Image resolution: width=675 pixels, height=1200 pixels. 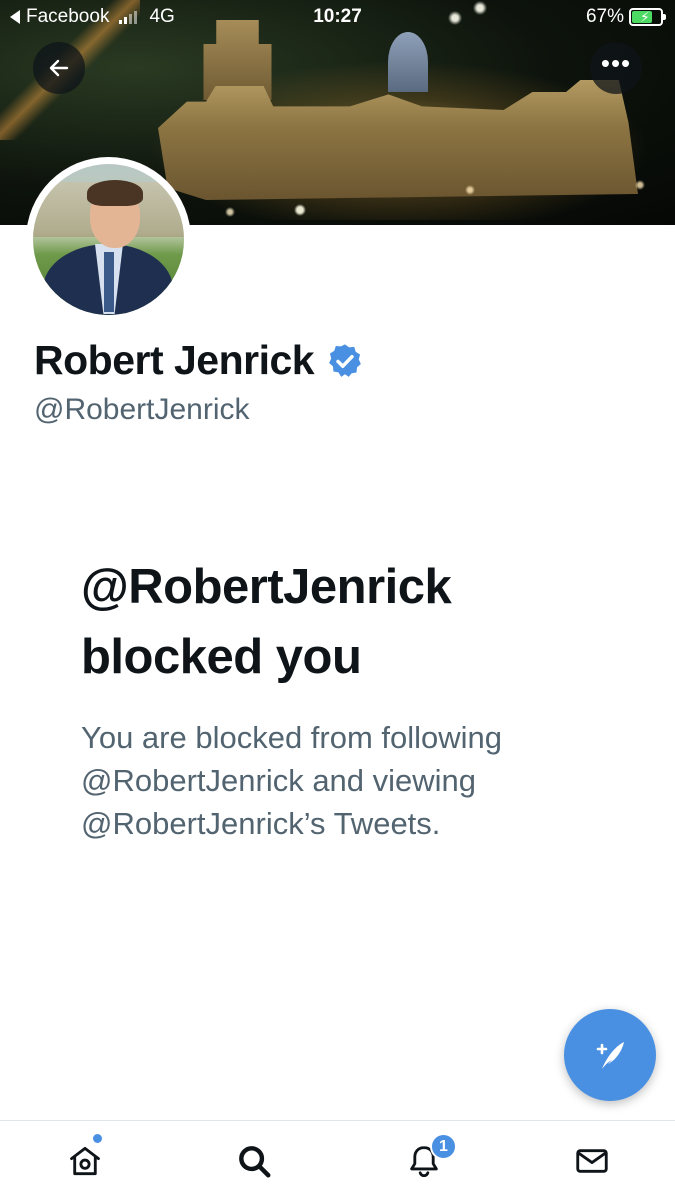 I want to click on charging-bolt-icon: ⚡, so click(x=645, y=17).